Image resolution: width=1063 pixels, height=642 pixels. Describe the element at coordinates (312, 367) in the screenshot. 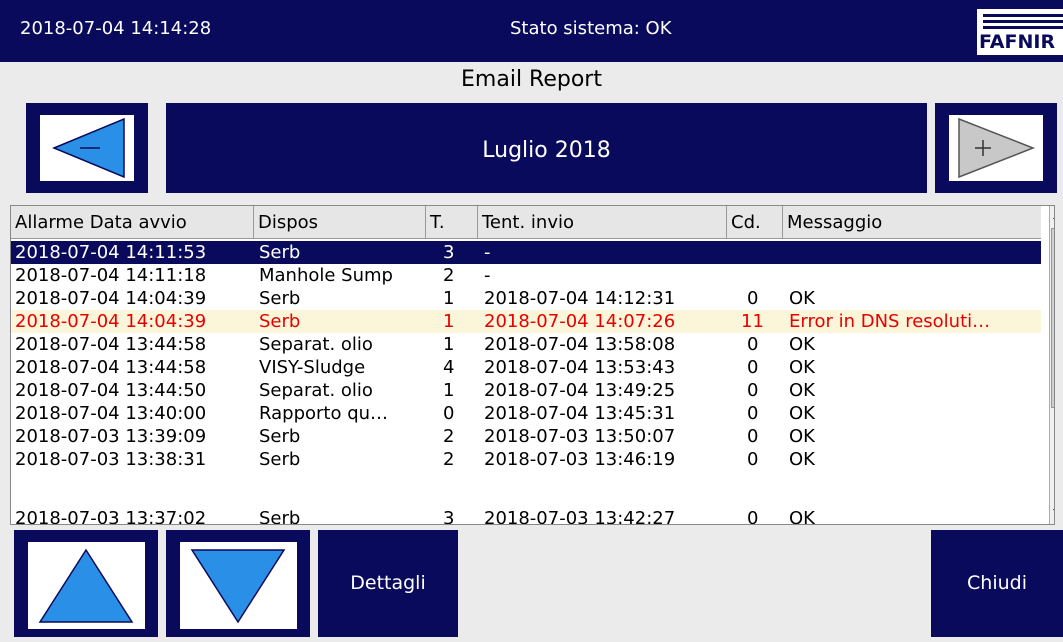

I see `cell-device: VISY-Sludge` at that location.